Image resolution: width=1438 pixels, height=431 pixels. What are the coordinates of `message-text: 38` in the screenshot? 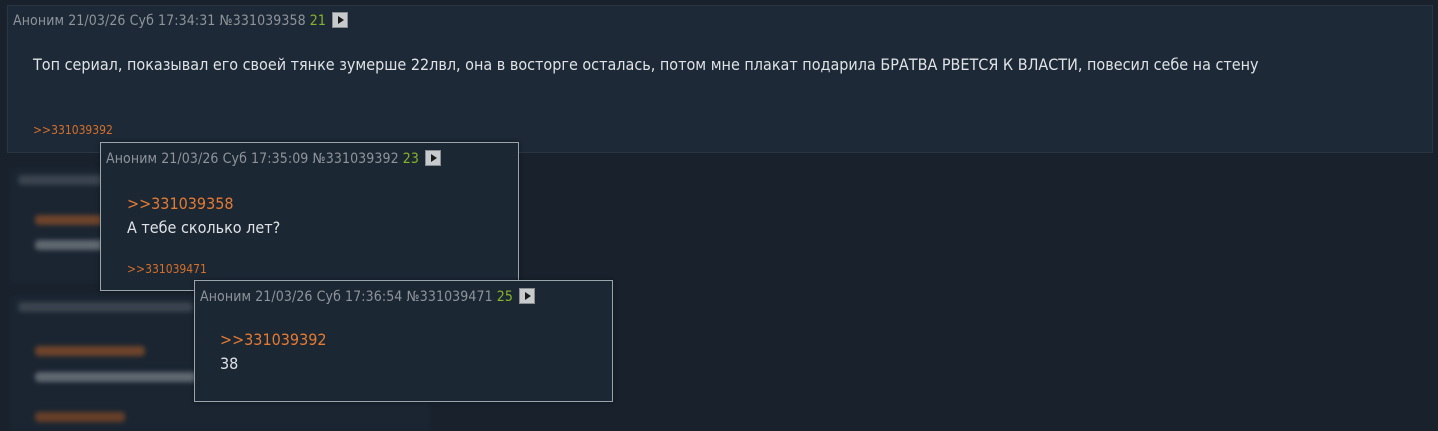 It's located at (229, 363).